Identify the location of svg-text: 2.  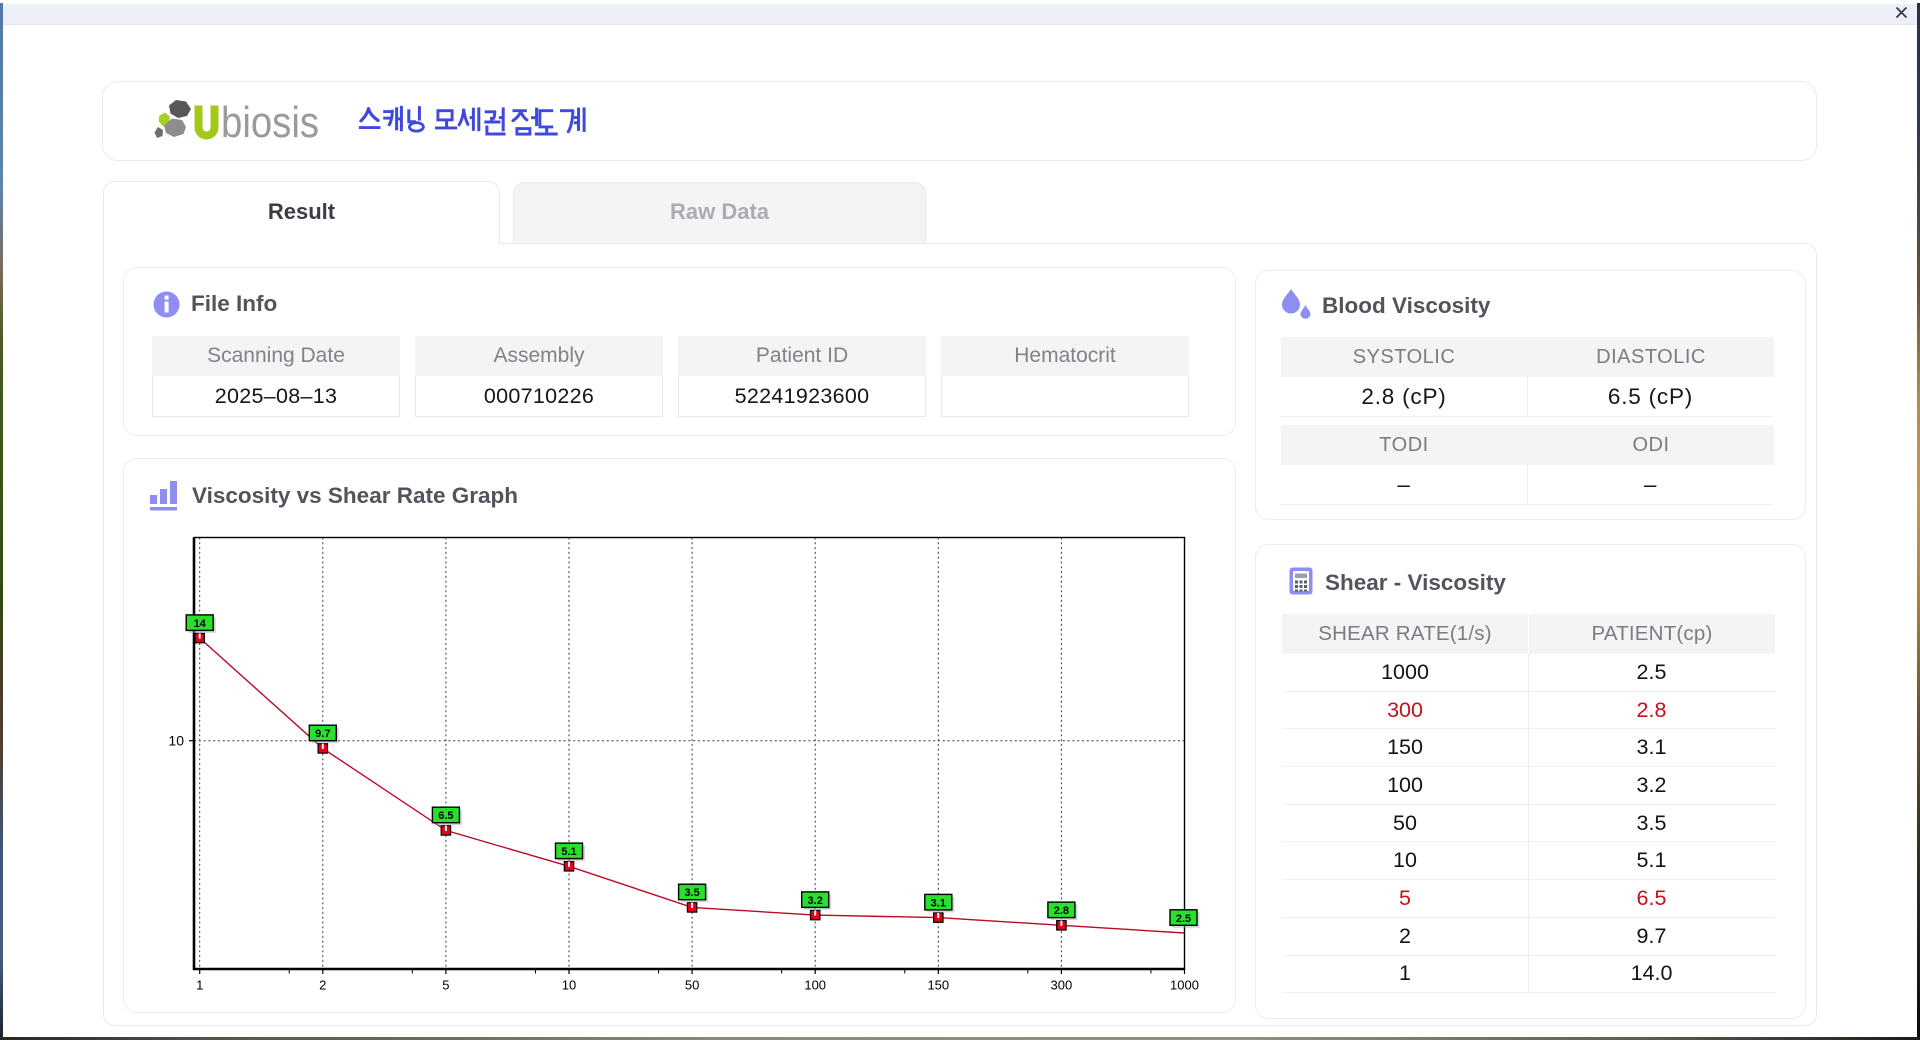
(322, 985).